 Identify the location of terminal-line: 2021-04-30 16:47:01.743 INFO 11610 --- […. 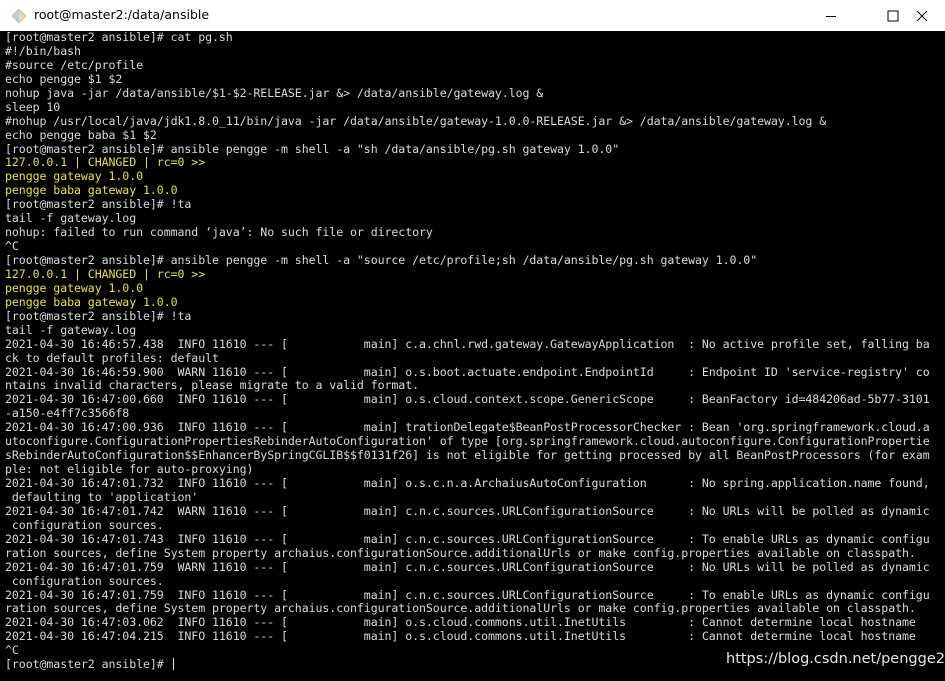
(475, 539).